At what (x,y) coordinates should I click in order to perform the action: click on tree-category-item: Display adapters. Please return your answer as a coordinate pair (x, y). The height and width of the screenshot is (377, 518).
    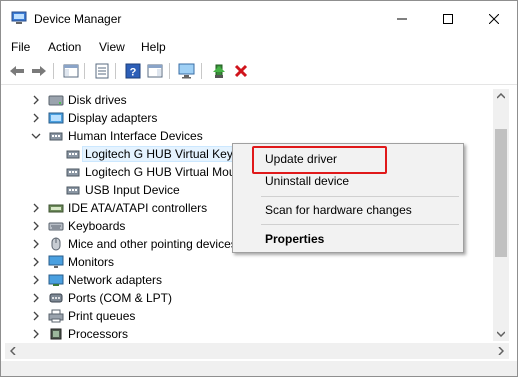
    Looking at the image, I should click on (249, 118).